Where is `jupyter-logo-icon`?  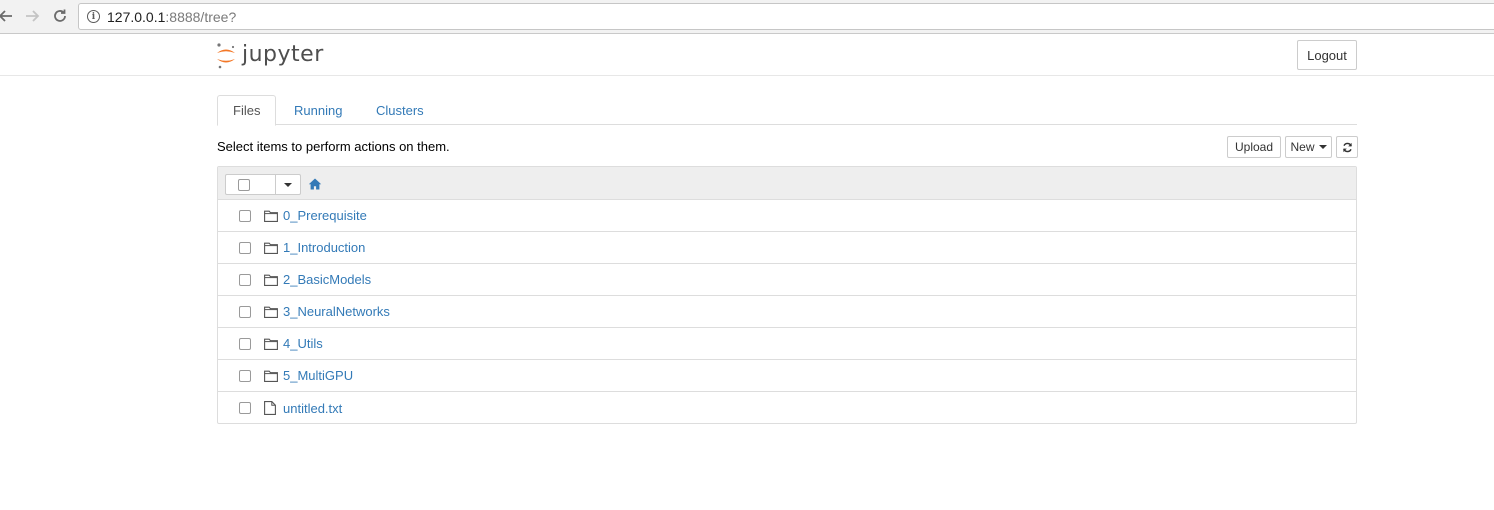 jupyter-logo-icon is located at coordinates (226, 56).